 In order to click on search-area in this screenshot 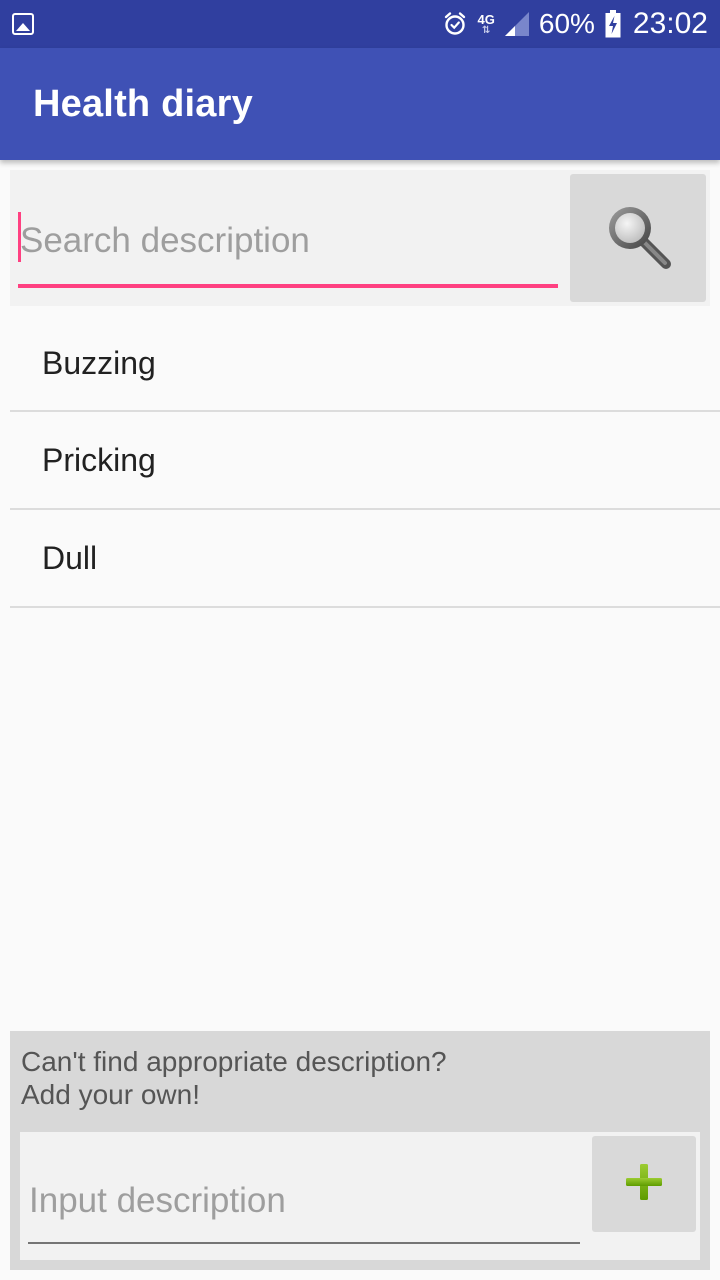, I will do `click(360, 238)`.